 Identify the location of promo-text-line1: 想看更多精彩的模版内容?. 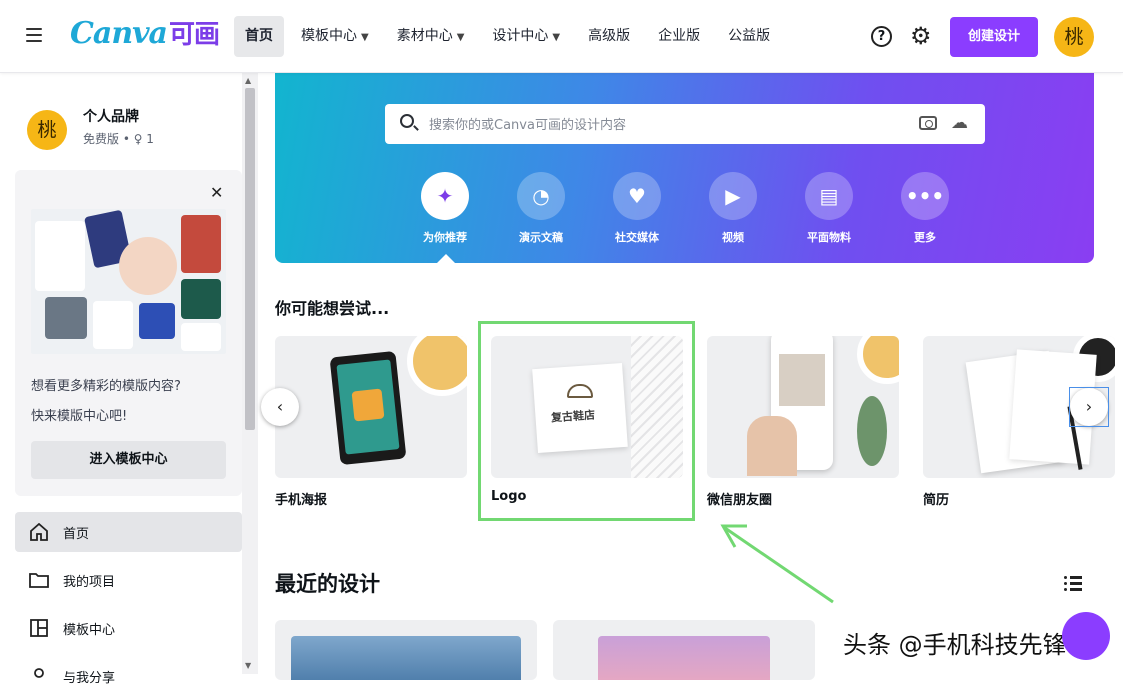
(106, 386).